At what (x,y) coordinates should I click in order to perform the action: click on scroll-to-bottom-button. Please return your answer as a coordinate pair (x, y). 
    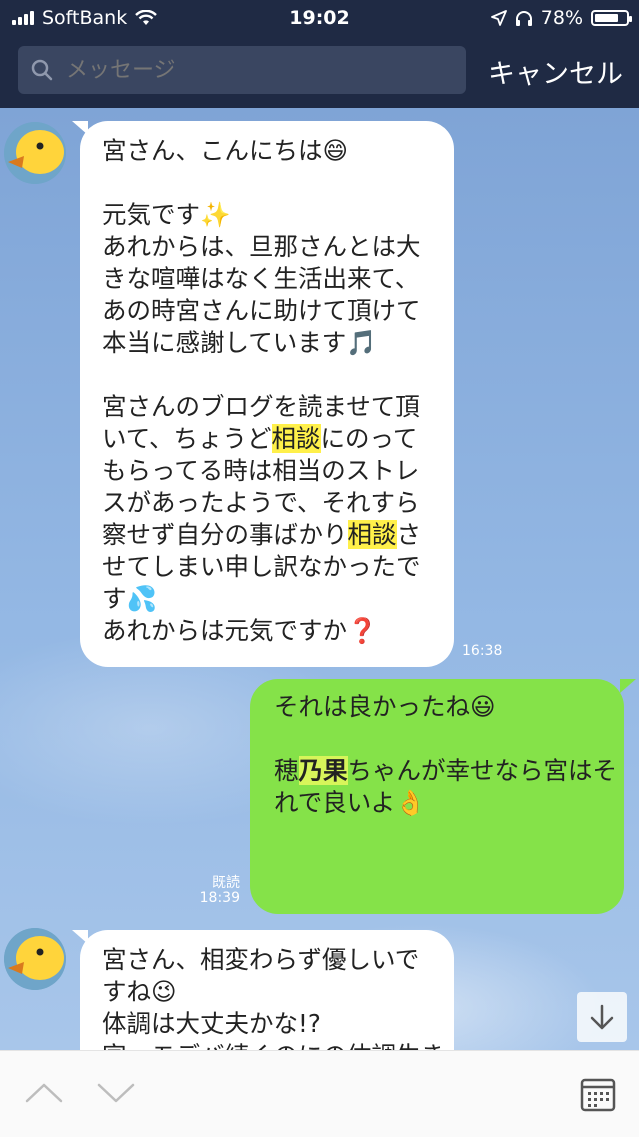
    Looking at the image, I should click on (602, 1017).